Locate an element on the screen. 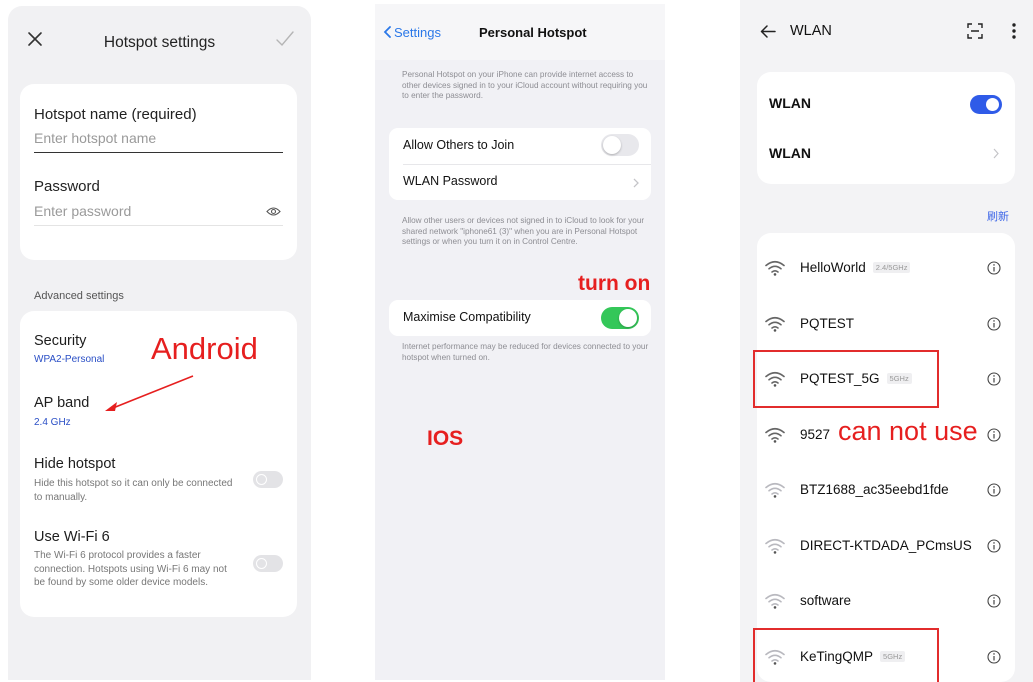 The width and height of the screenshot is (1033, 682). network-ssid: DIRECT-KTDADA_PCmsUS is located at coordinates (886, 545).